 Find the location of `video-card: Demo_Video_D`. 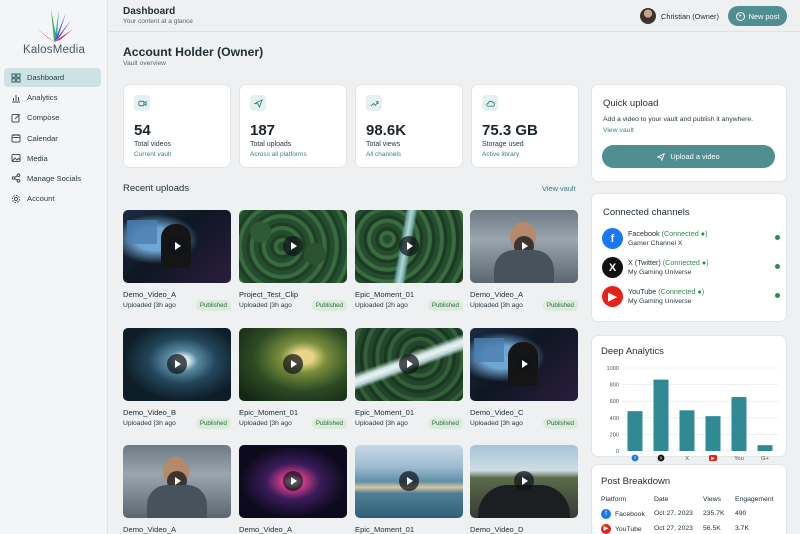

video-card: Demo_Video_D is located at coordinates (524, 489).